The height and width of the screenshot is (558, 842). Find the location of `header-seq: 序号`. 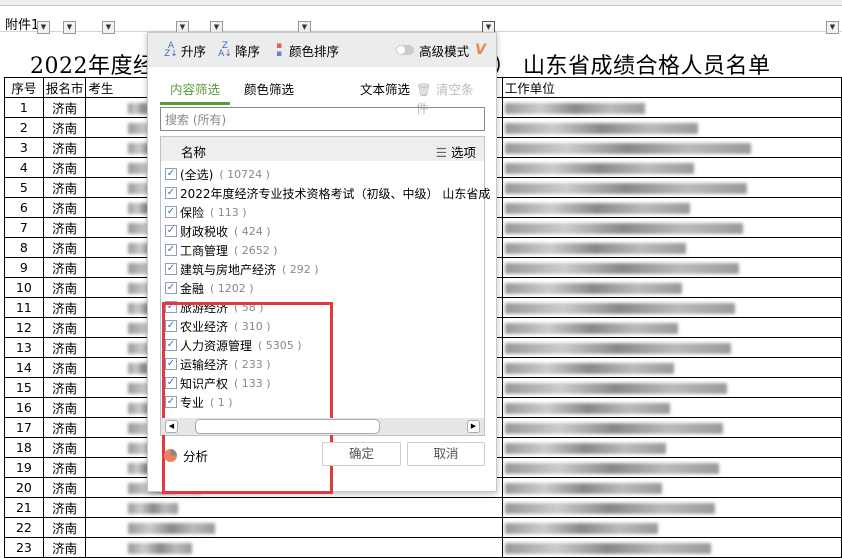

header-seq: 序号 is located at coordinates (24, 87).